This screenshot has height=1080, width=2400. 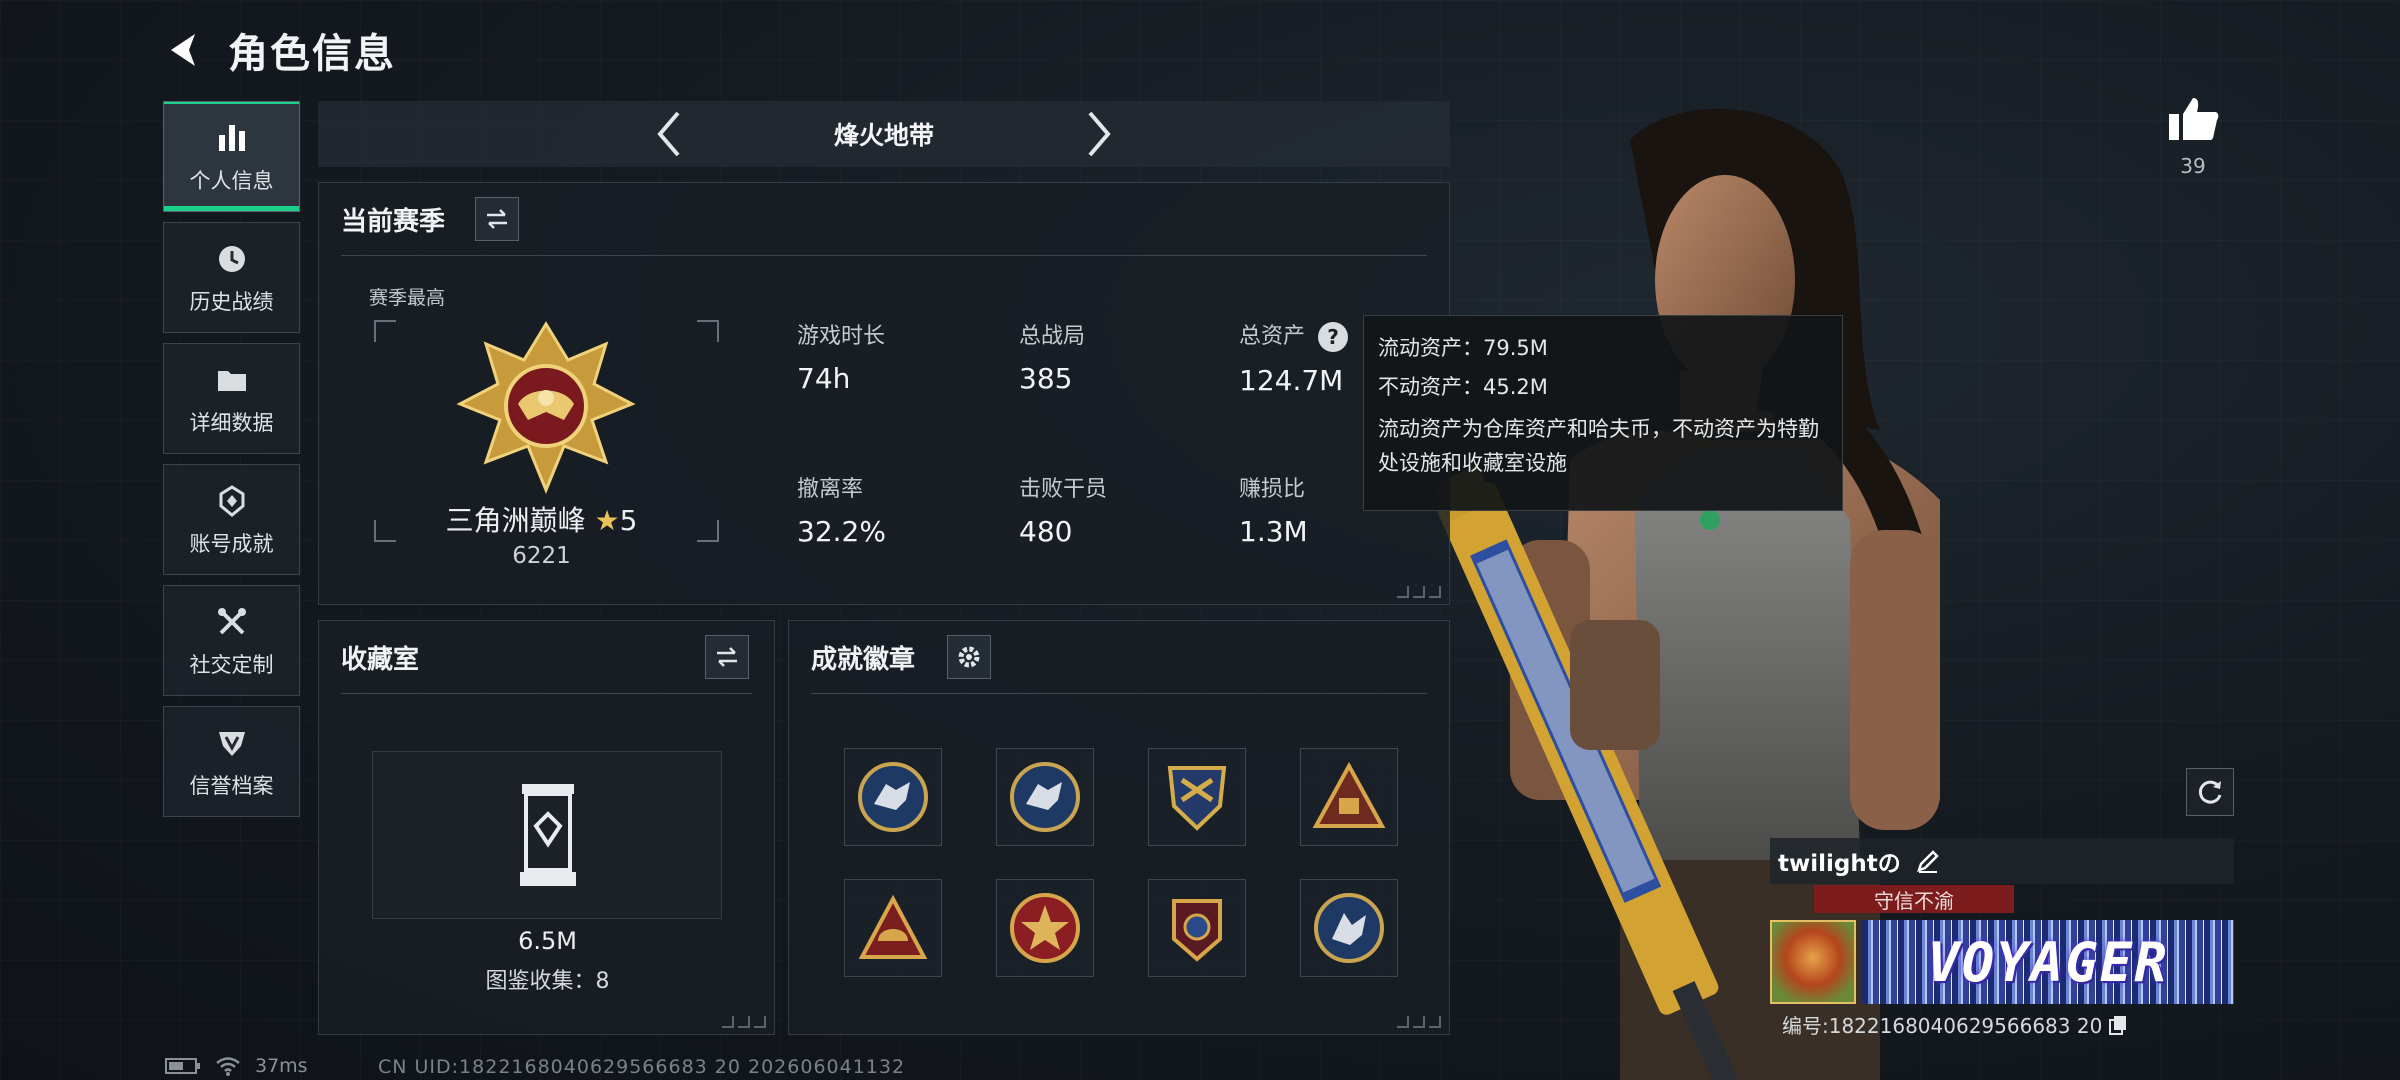 I want to click on back-arrow-icon, so click(x=183, y=50).